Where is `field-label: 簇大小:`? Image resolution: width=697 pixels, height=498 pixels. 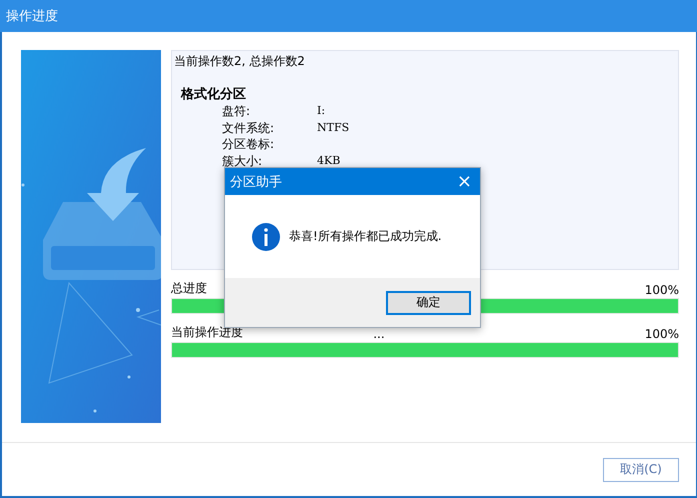
field-label: 簇大小: is located at coordinates (243, 160).